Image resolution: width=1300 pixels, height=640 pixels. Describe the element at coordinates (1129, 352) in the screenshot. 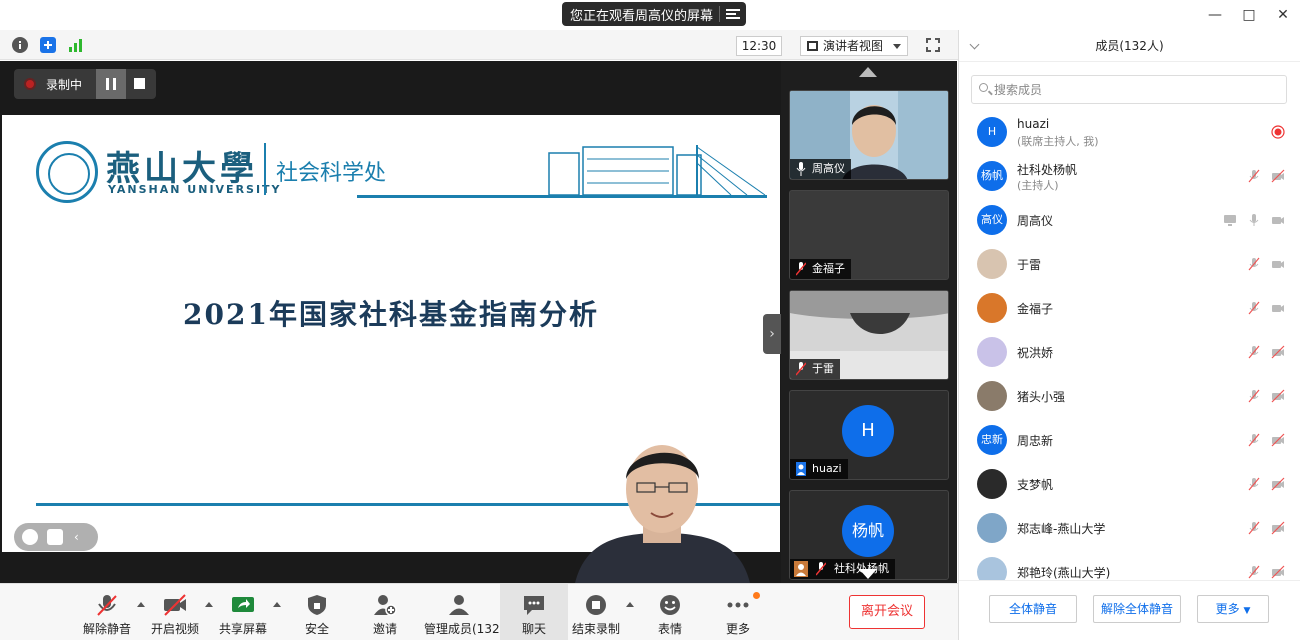

I see `member-row: 祝洪娇` at that location.